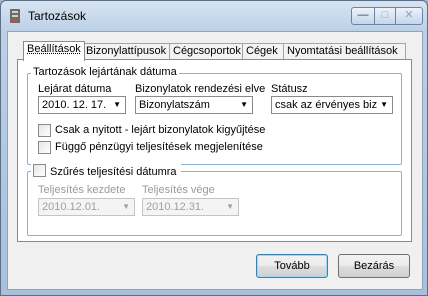 This screenshot has height=296, width=428. Describe the element at coordinates (113, 172) in the screenshot. I see `filter-legend-label: Szűrés teljesítési dátumra` at that location.